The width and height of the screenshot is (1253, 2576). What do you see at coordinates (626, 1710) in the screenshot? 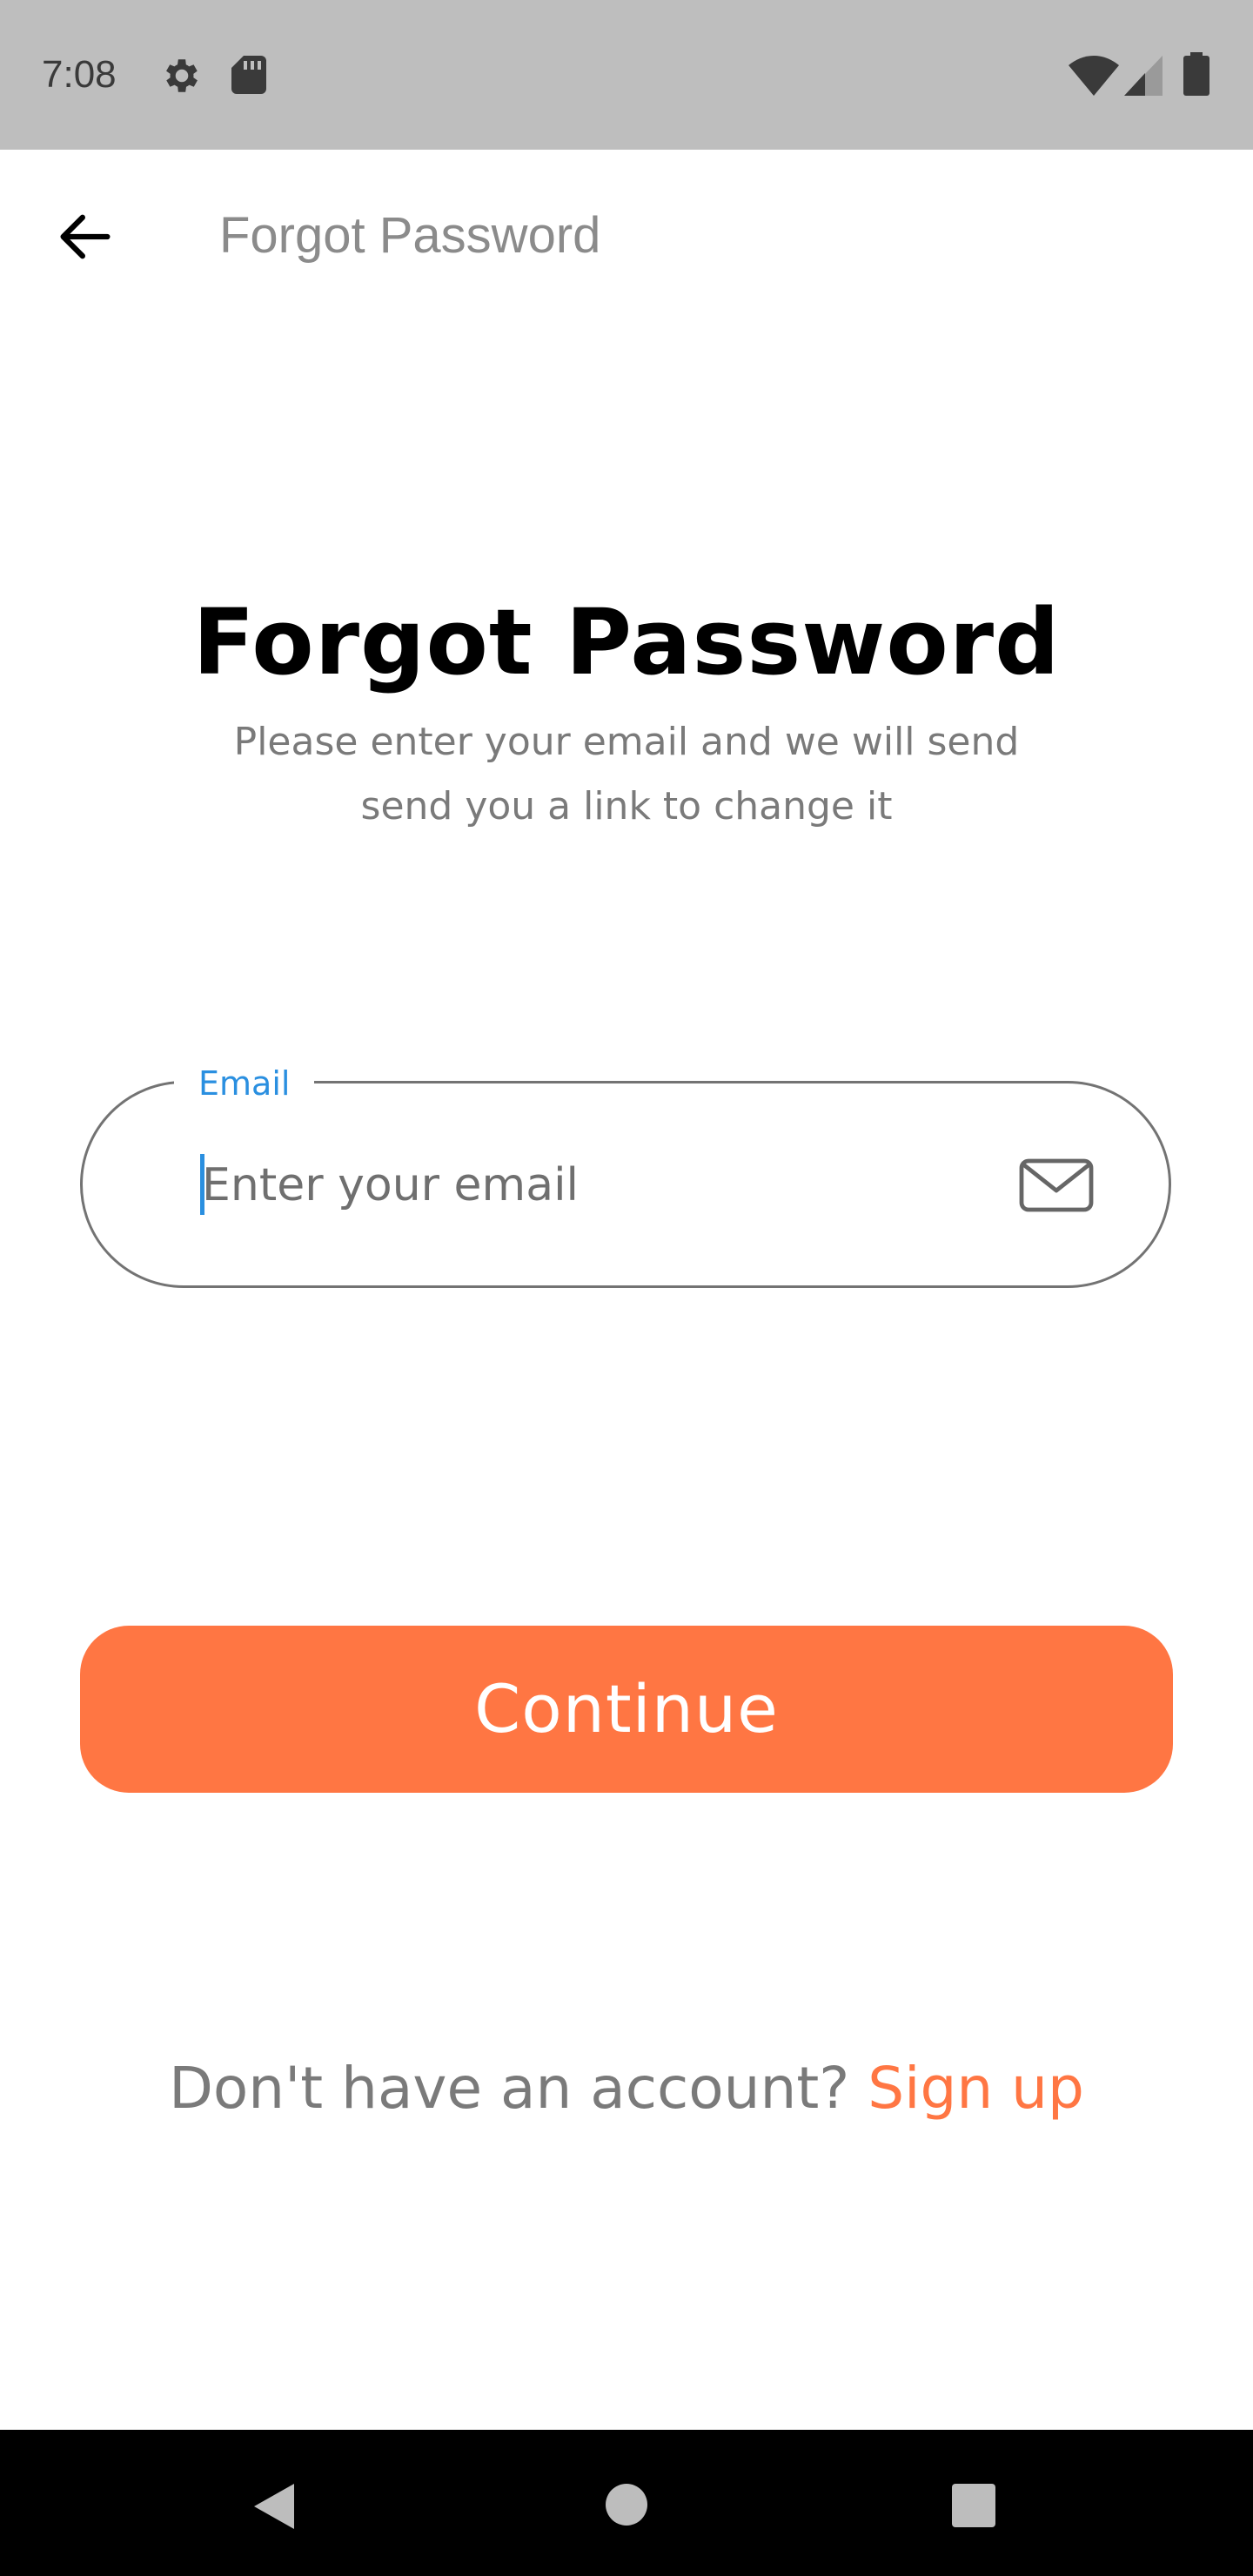
I see `continue-button: Continue` at bounding box center [626, 1710].